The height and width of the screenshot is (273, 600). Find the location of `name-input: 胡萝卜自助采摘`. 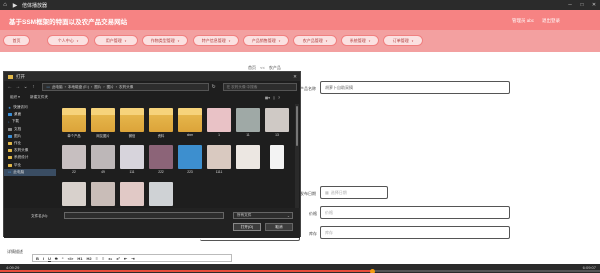

name-input: 胡萝卜自助采摘 is located at coordinates (415, 87).